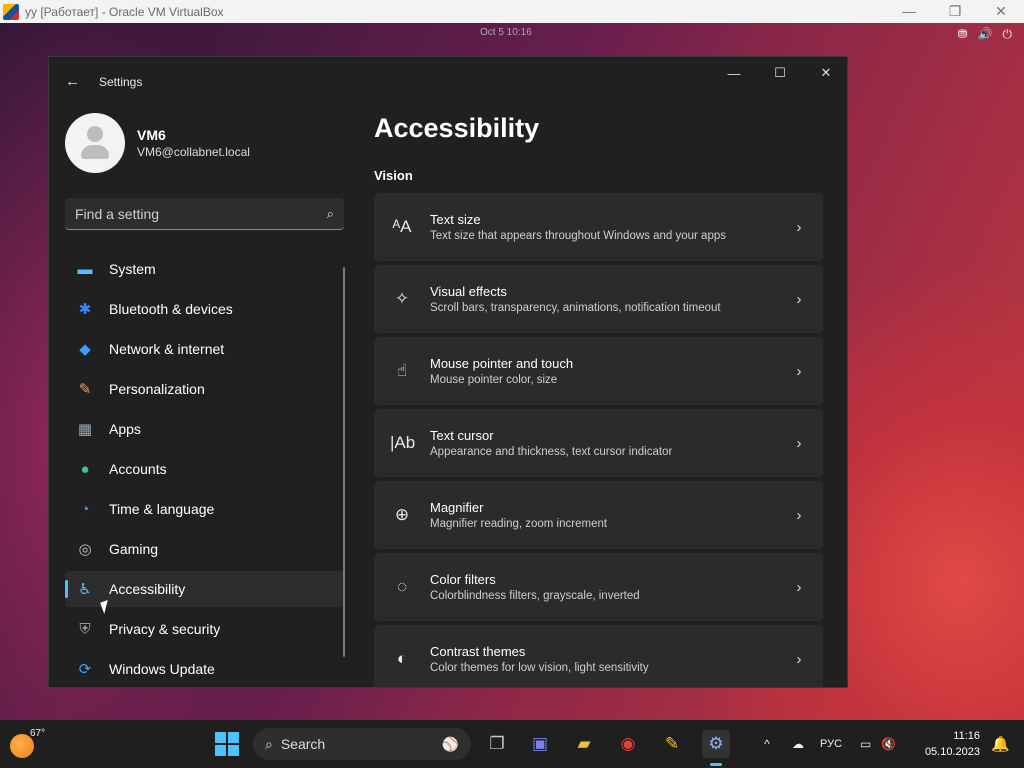 This screenshot has width=1024, height=768. I want to click on user-profile: VM6 VM6@collabnet.local, so click(157, 143).